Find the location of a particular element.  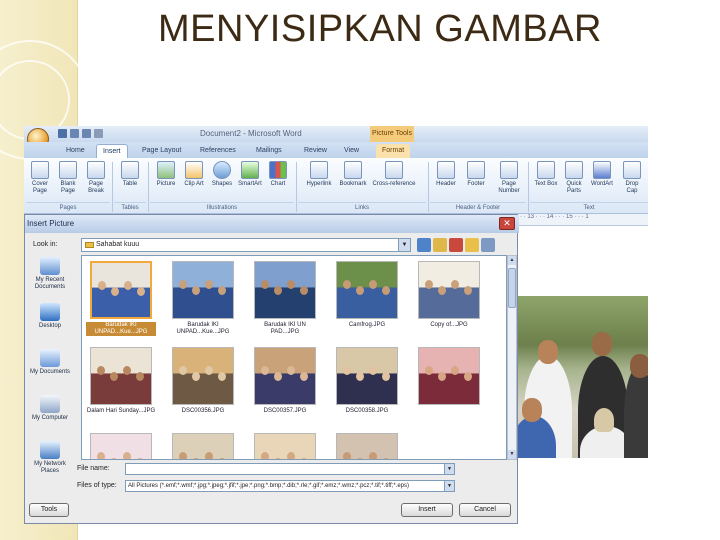

look-in-select: Sahabat kuuu ▼ is located at coordinates (246, 245).